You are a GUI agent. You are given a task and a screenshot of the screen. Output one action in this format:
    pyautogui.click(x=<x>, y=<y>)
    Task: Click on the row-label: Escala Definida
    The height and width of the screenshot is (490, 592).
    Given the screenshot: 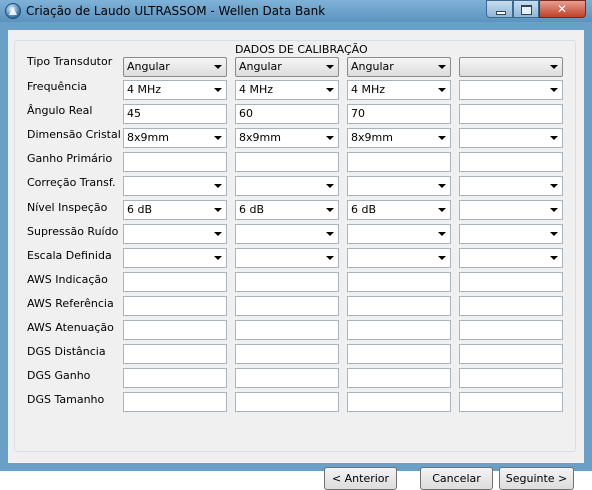 What is the action you would take?
    pyautogui.click(x=69, y=255)
    